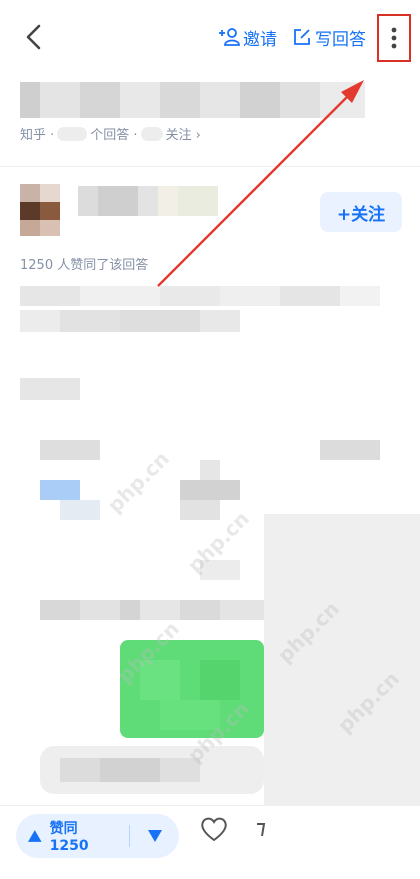  Describe the element at coordinates (114, 135) in the screenshot. I see `meta-answers: 个回答 ·` at that location.